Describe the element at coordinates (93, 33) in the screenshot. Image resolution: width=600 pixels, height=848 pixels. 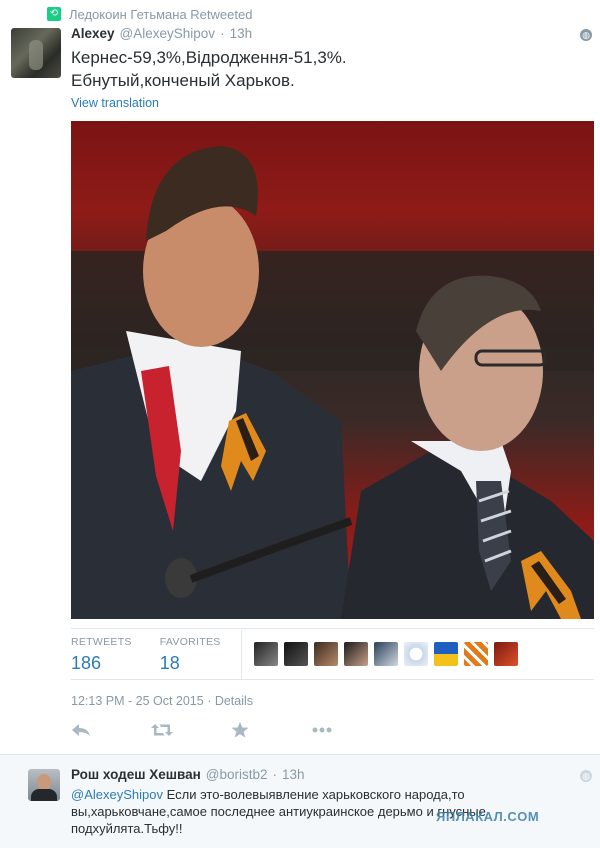
I see `author-name: Alexey` at that location.